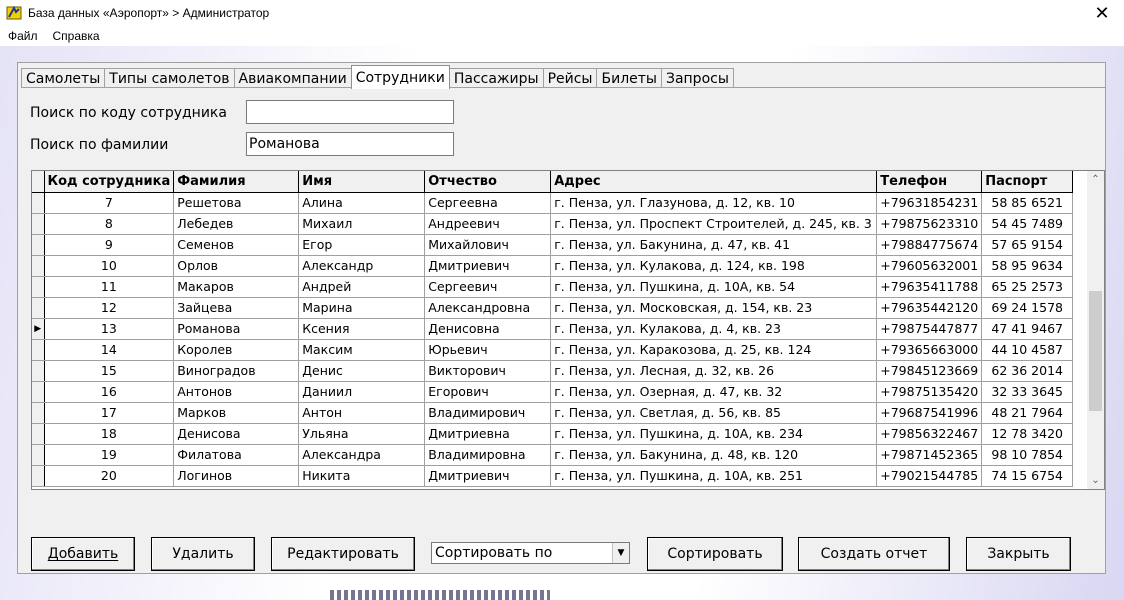 The image size is (1124, 600). I want to click on cell-surname: Лебедев, so click(236, 224).